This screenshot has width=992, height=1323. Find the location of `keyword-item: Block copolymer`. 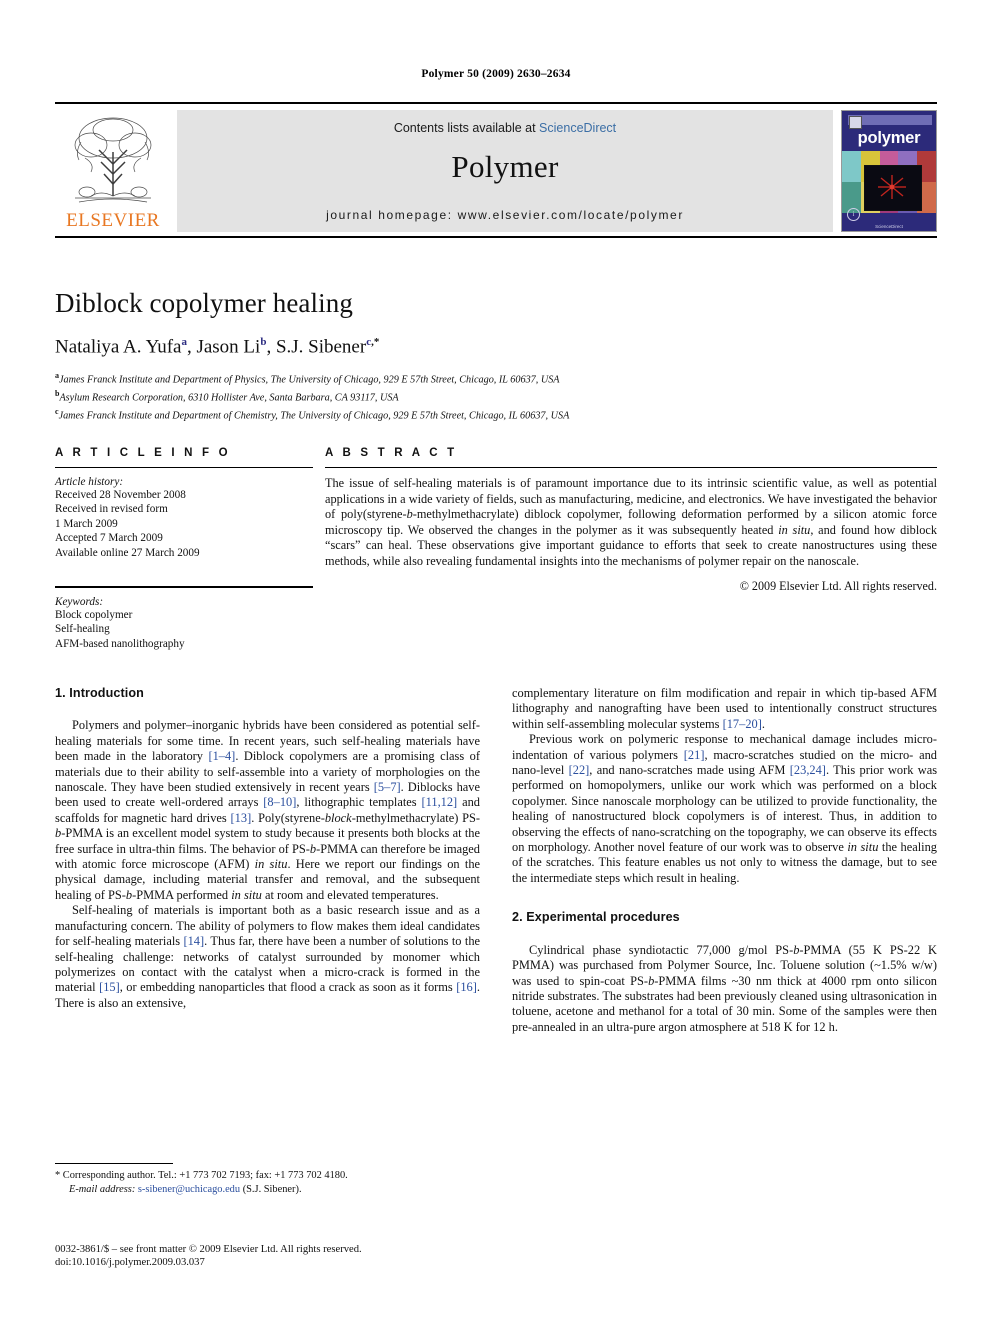

keyword-item: Block copolymer is located at coordinates (94, 615).